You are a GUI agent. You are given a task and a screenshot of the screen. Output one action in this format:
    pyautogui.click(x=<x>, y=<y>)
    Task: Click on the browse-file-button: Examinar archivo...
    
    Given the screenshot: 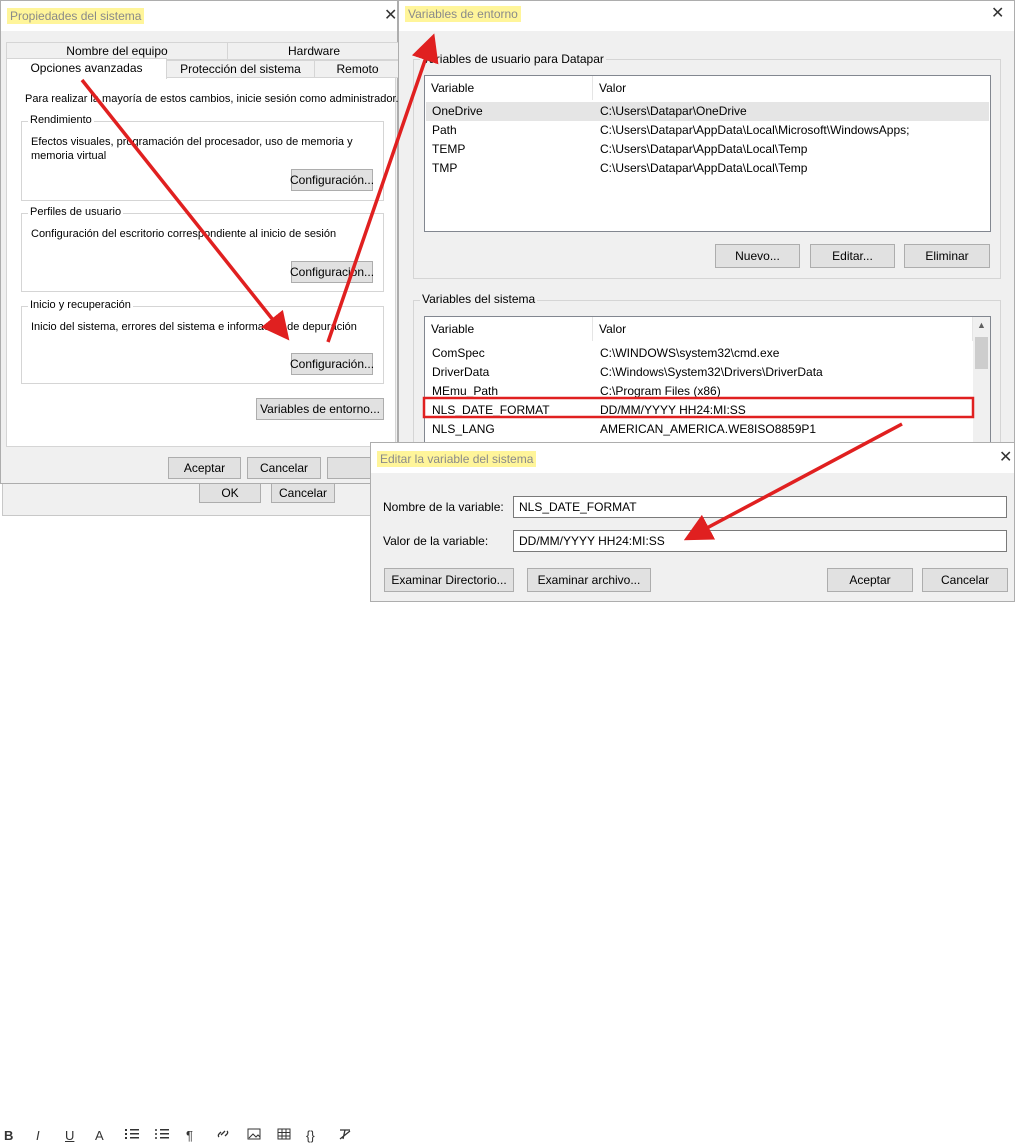 What is the action you would take?
    pyautogui.click(x=589, y=580)
    